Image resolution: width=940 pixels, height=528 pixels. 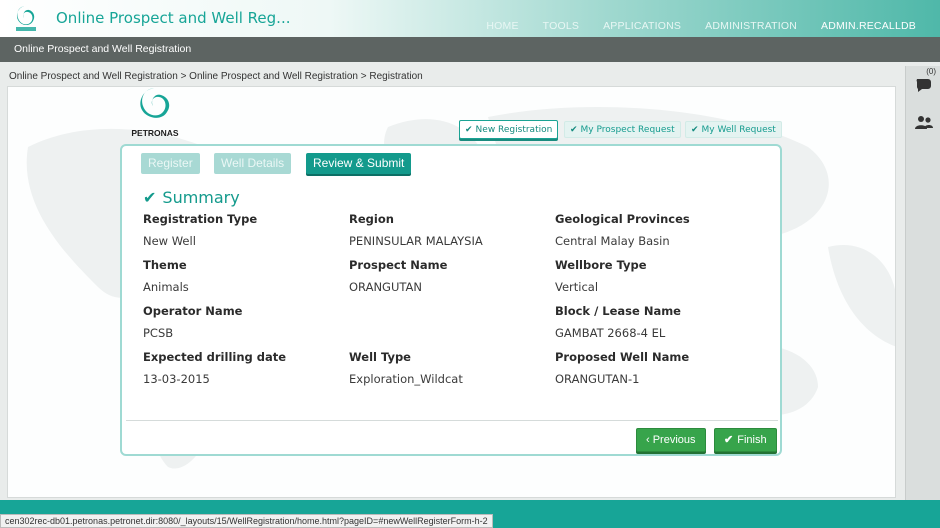 What do you see at coordinates (155, 133) in the screenshot?
I see `petronas-logo-text: PETRONAS` at bounding box center [155, 133].